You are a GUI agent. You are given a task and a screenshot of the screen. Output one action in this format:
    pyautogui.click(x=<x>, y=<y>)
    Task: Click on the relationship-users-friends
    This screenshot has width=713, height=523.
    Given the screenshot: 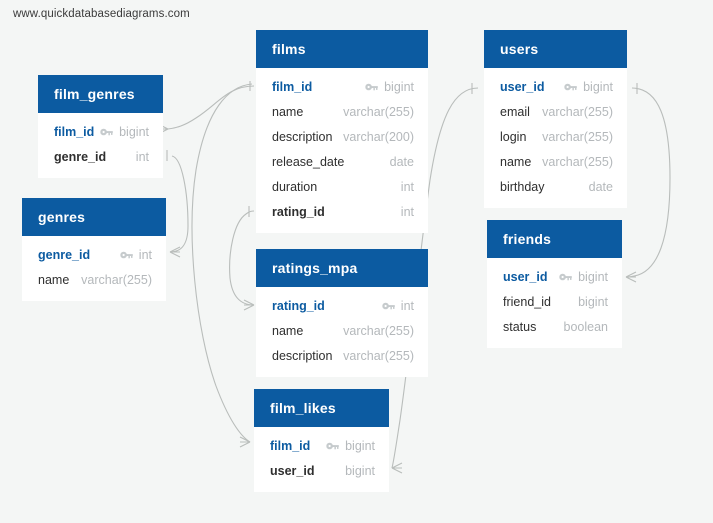 What is the action you would take?
    pyautogui.click(x=648, y=182)
    